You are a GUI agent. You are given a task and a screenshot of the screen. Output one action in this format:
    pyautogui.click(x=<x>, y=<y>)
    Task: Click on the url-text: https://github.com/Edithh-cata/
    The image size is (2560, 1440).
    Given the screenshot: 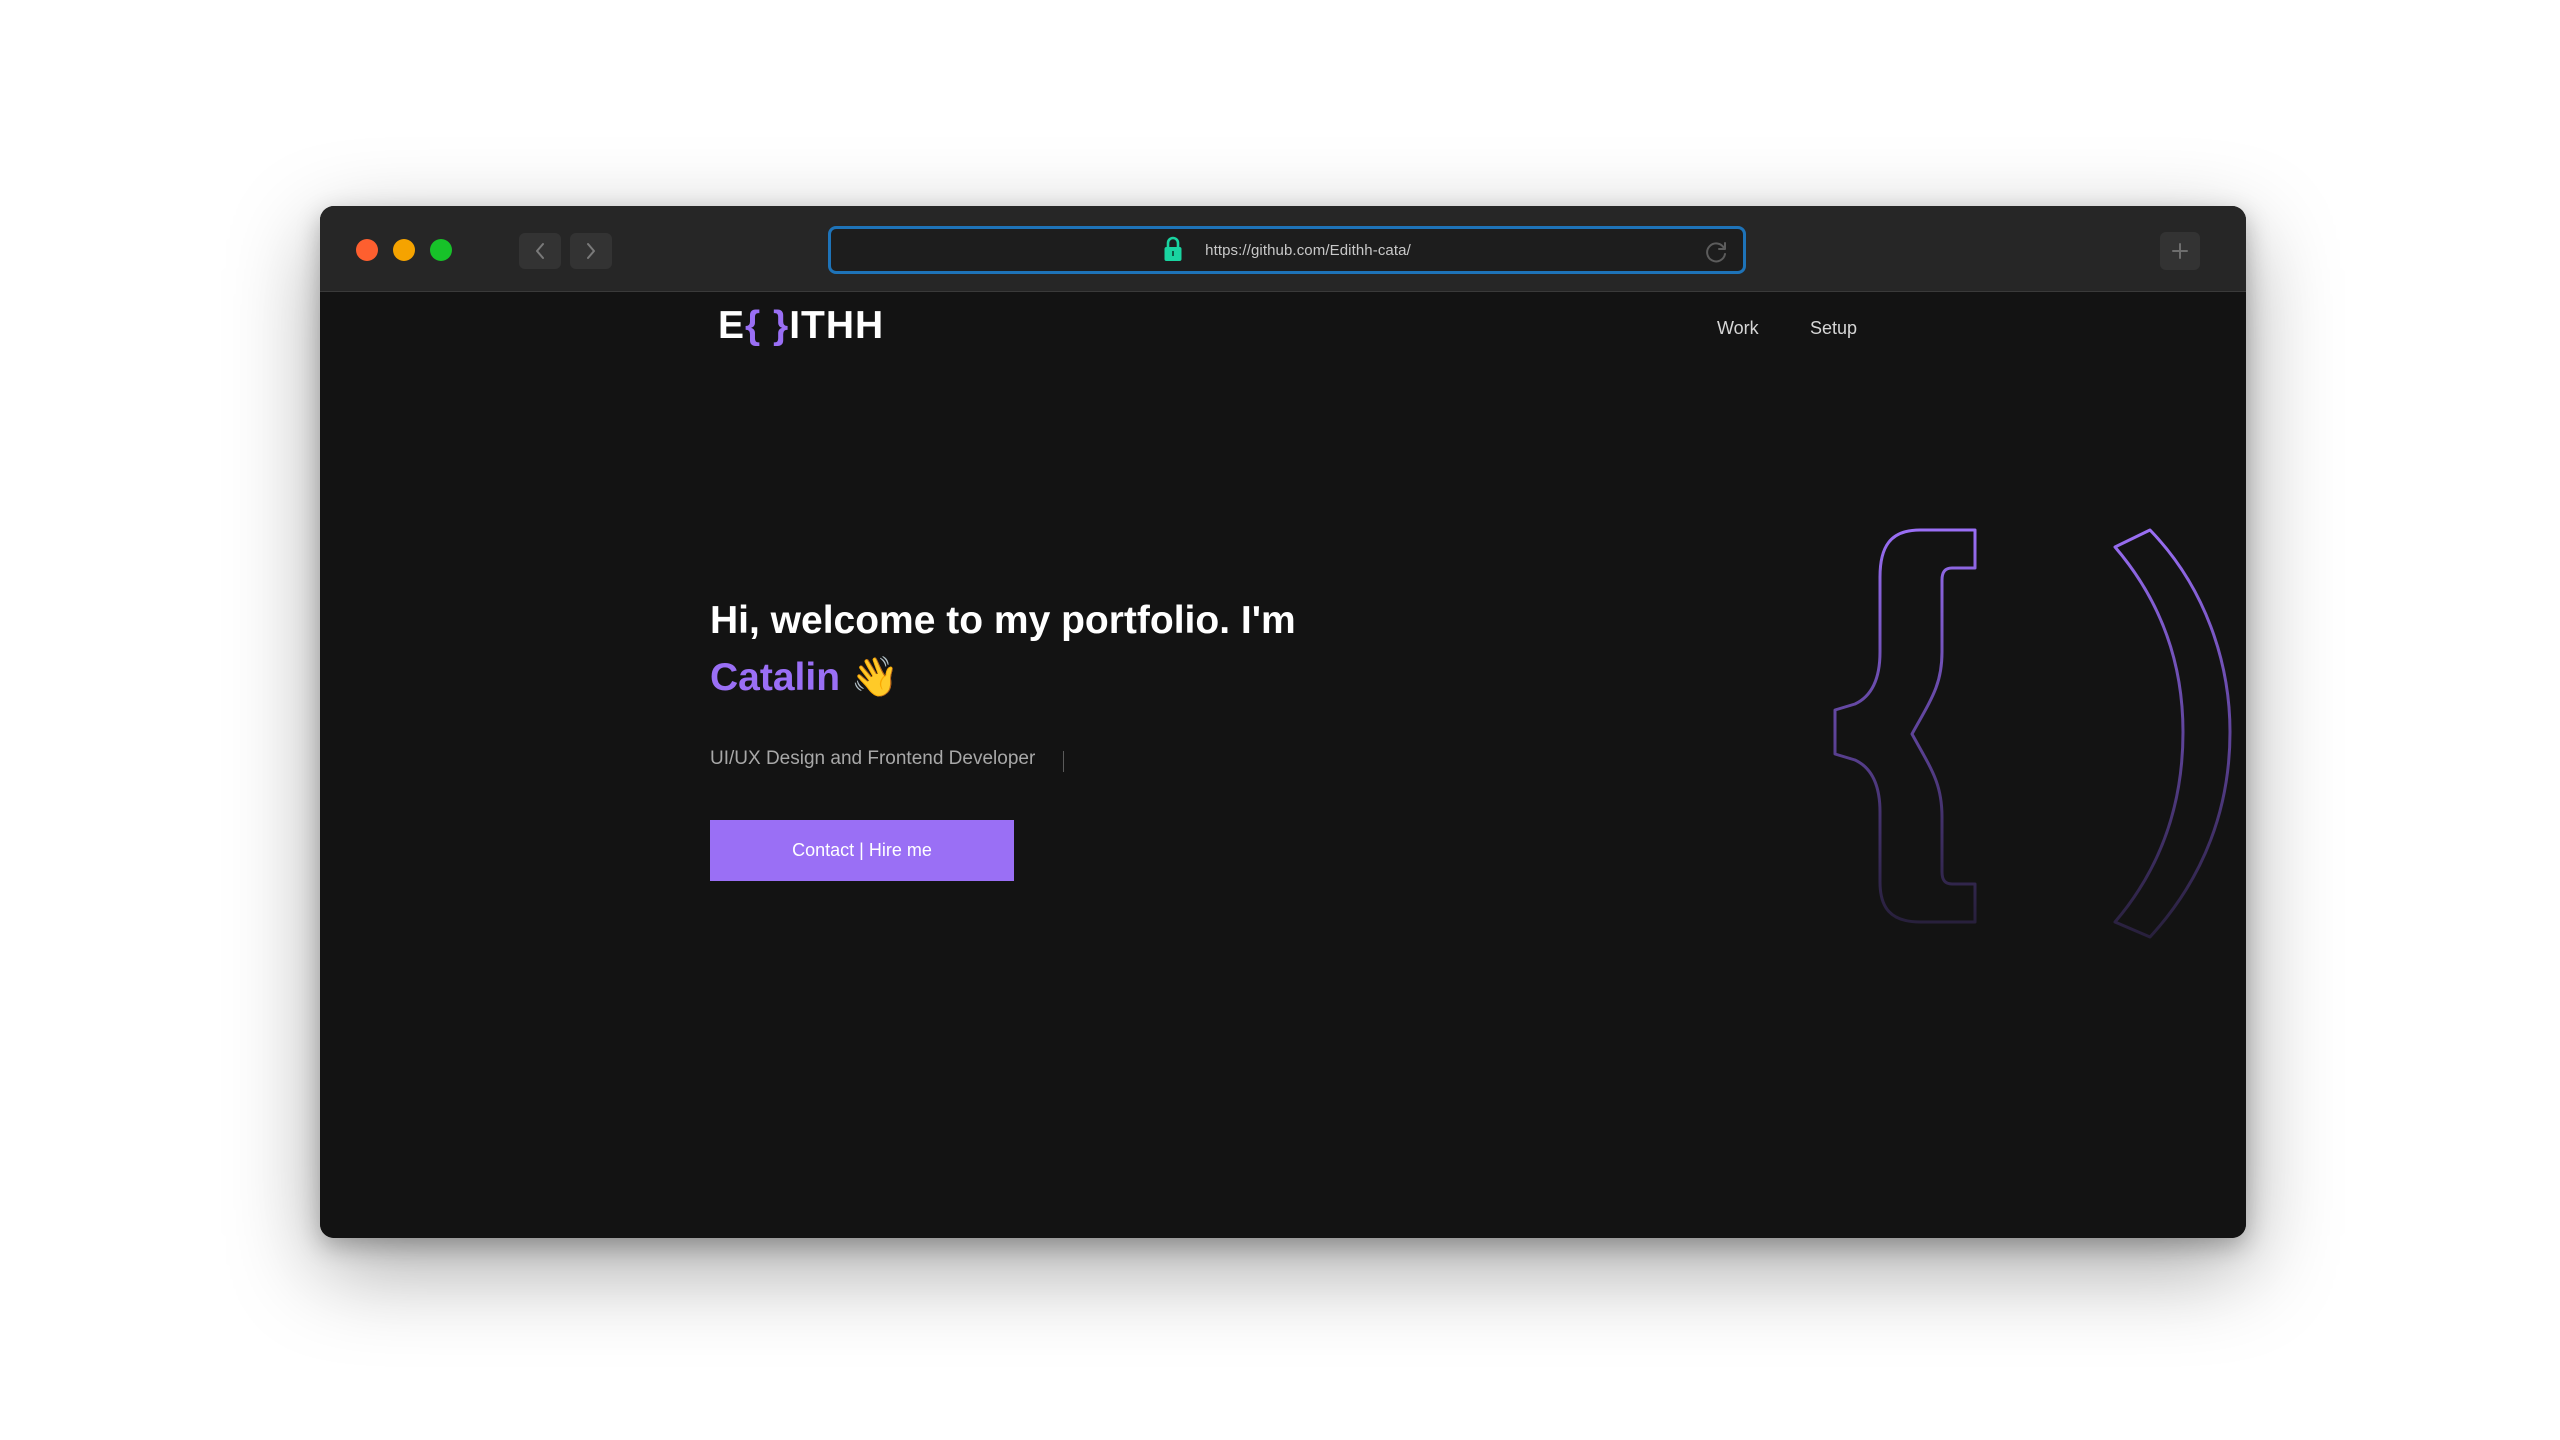 What is the action you would take?
    pyautogui.click(x=1308, y=250)
    